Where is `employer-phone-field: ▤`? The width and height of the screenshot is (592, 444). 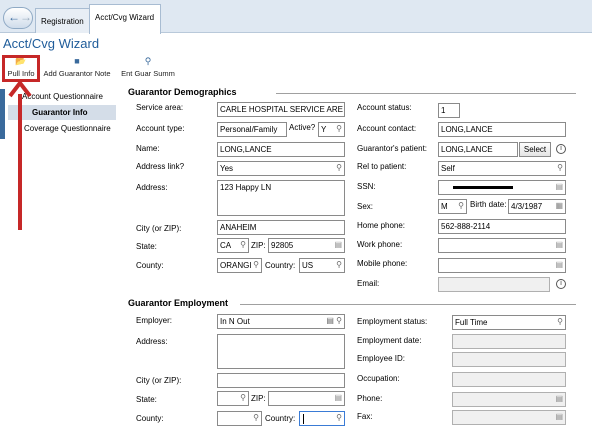 employer-phone-field: ▤ is located at coordinates (509, 399).